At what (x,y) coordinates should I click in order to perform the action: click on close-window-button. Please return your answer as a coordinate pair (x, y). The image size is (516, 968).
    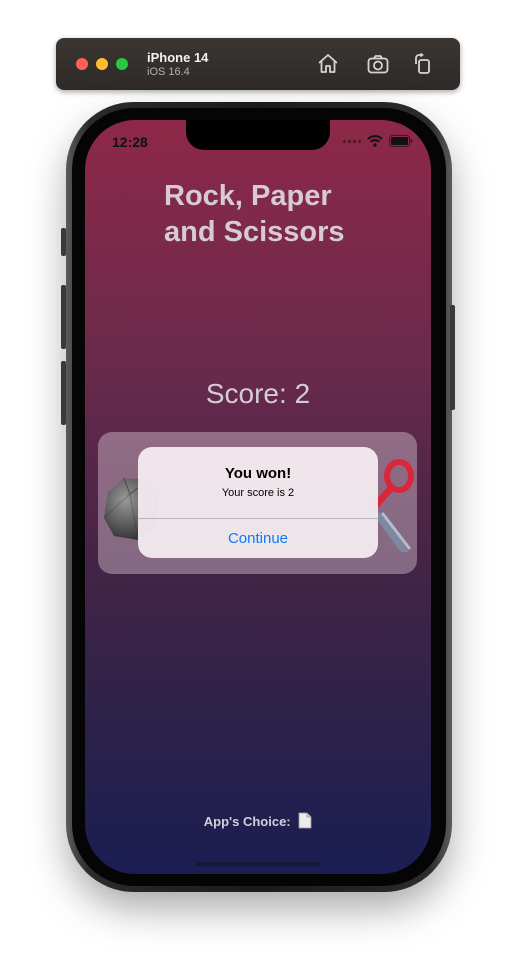
    Looking at the image, I should click on (82, 64).